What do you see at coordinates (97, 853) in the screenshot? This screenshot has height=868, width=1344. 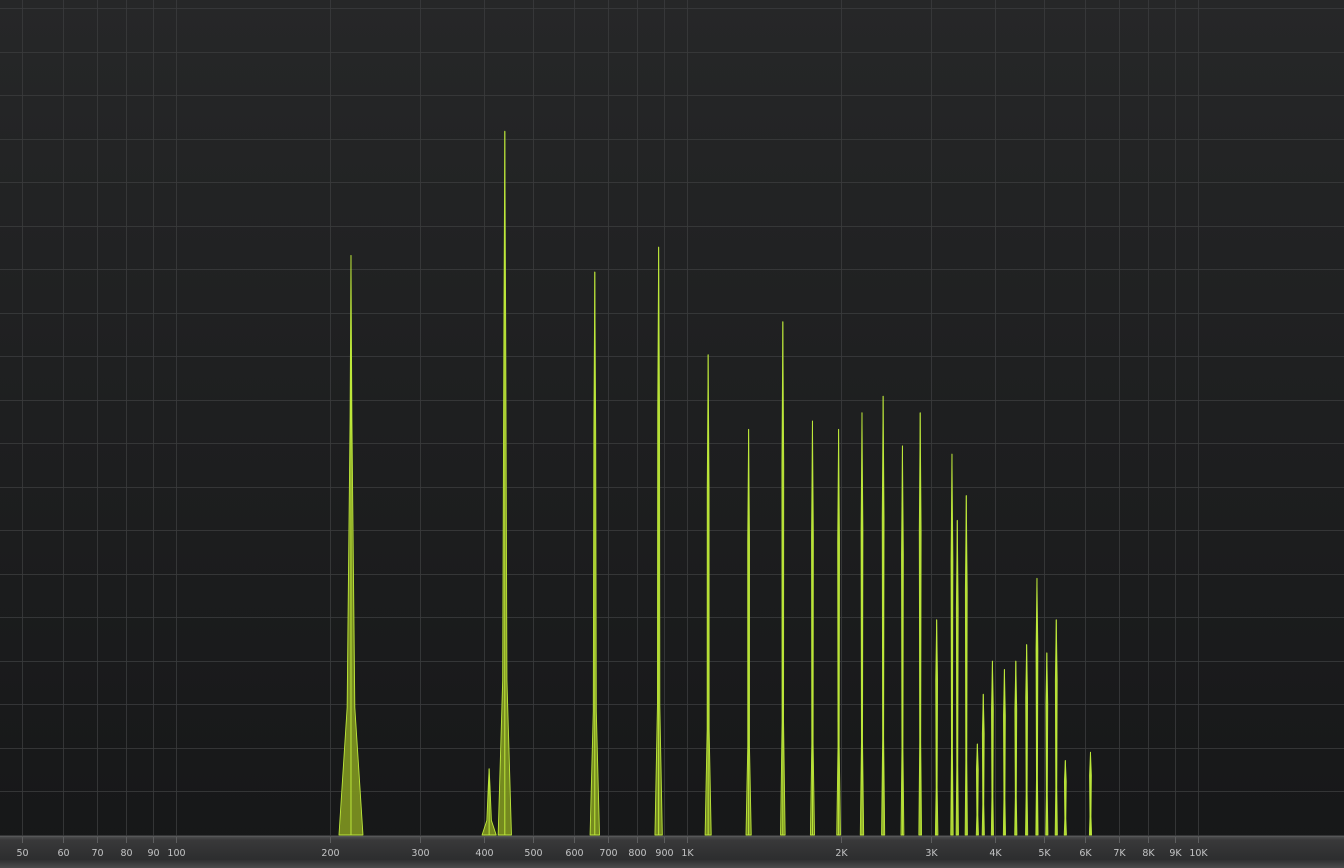 I see `axis-tick-label: 70` at bounding box center [97, 853].